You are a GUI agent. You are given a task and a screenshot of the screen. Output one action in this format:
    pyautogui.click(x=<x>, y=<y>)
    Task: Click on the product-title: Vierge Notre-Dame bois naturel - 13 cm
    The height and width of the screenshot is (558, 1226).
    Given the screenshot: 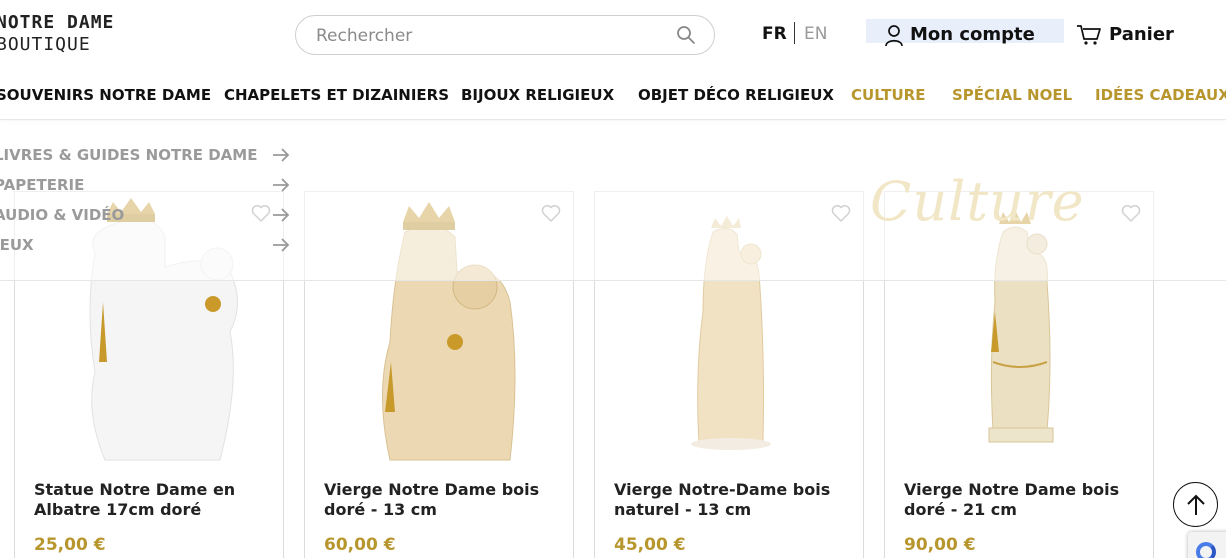 What is the action you would take?
    pyautogui.click(x=731, y=500)
    